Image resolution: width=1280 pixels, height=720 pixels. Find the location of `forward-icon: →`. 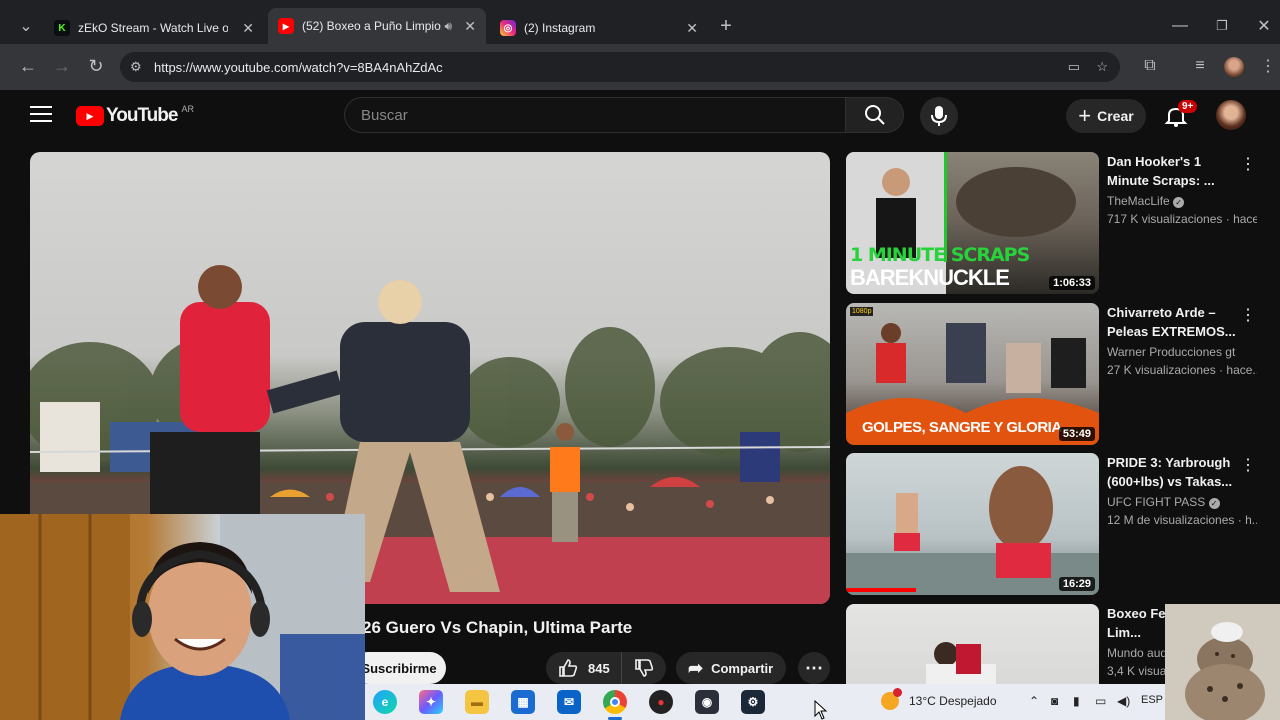

forward-icon: → is located at coordinates (62, 66).